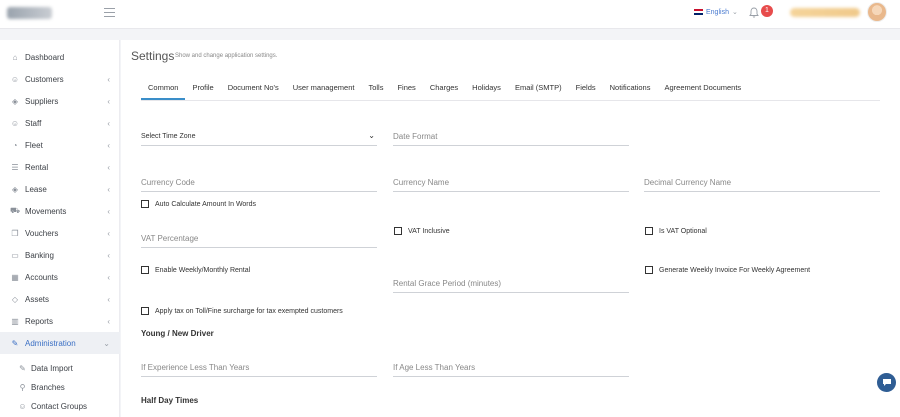 Image resolution: width=900 pixels, height=417 pixels. I want to click on auto-calc-words-checkbox: Auto Calculate Amount In Words, so click(198, 204).